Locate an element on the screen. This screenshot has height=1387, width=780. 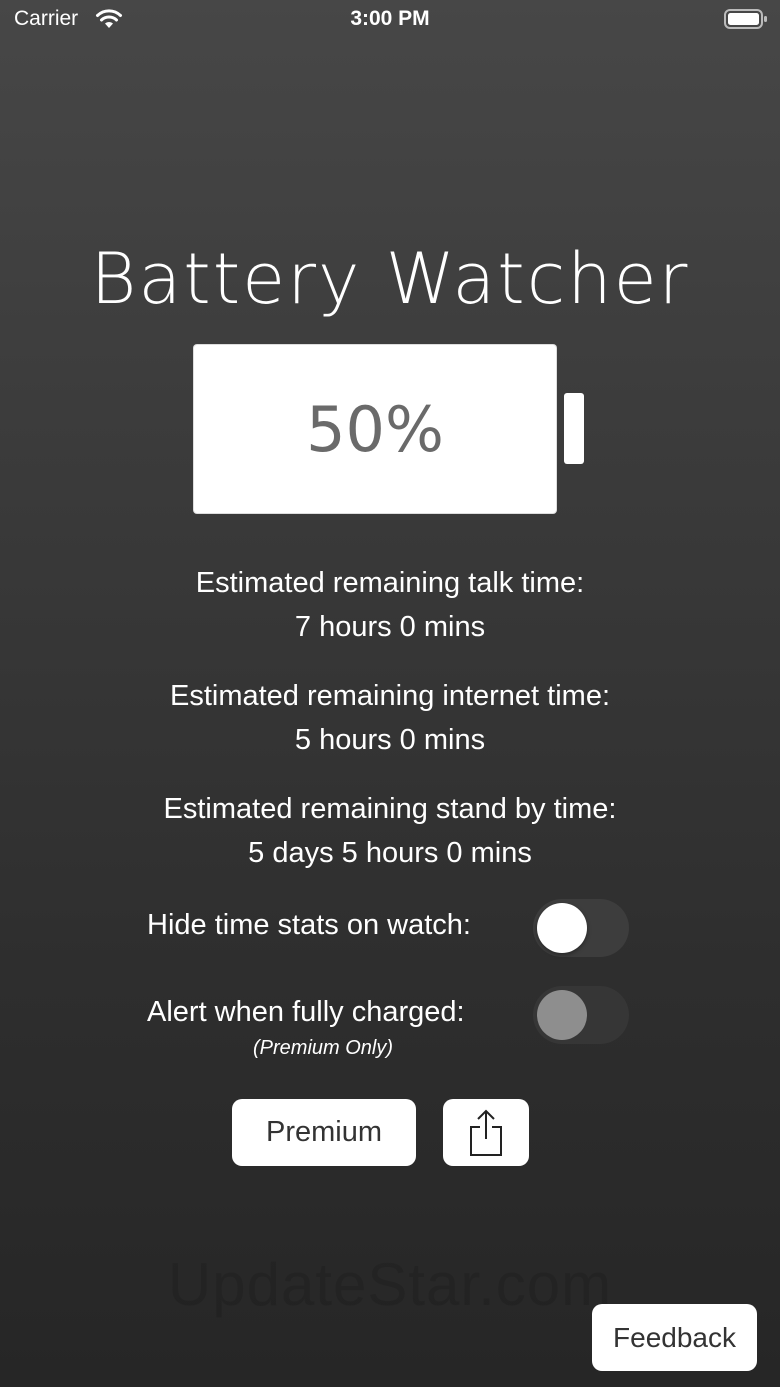
status-time: 3:00 PM is located at coordinates (390, 18).